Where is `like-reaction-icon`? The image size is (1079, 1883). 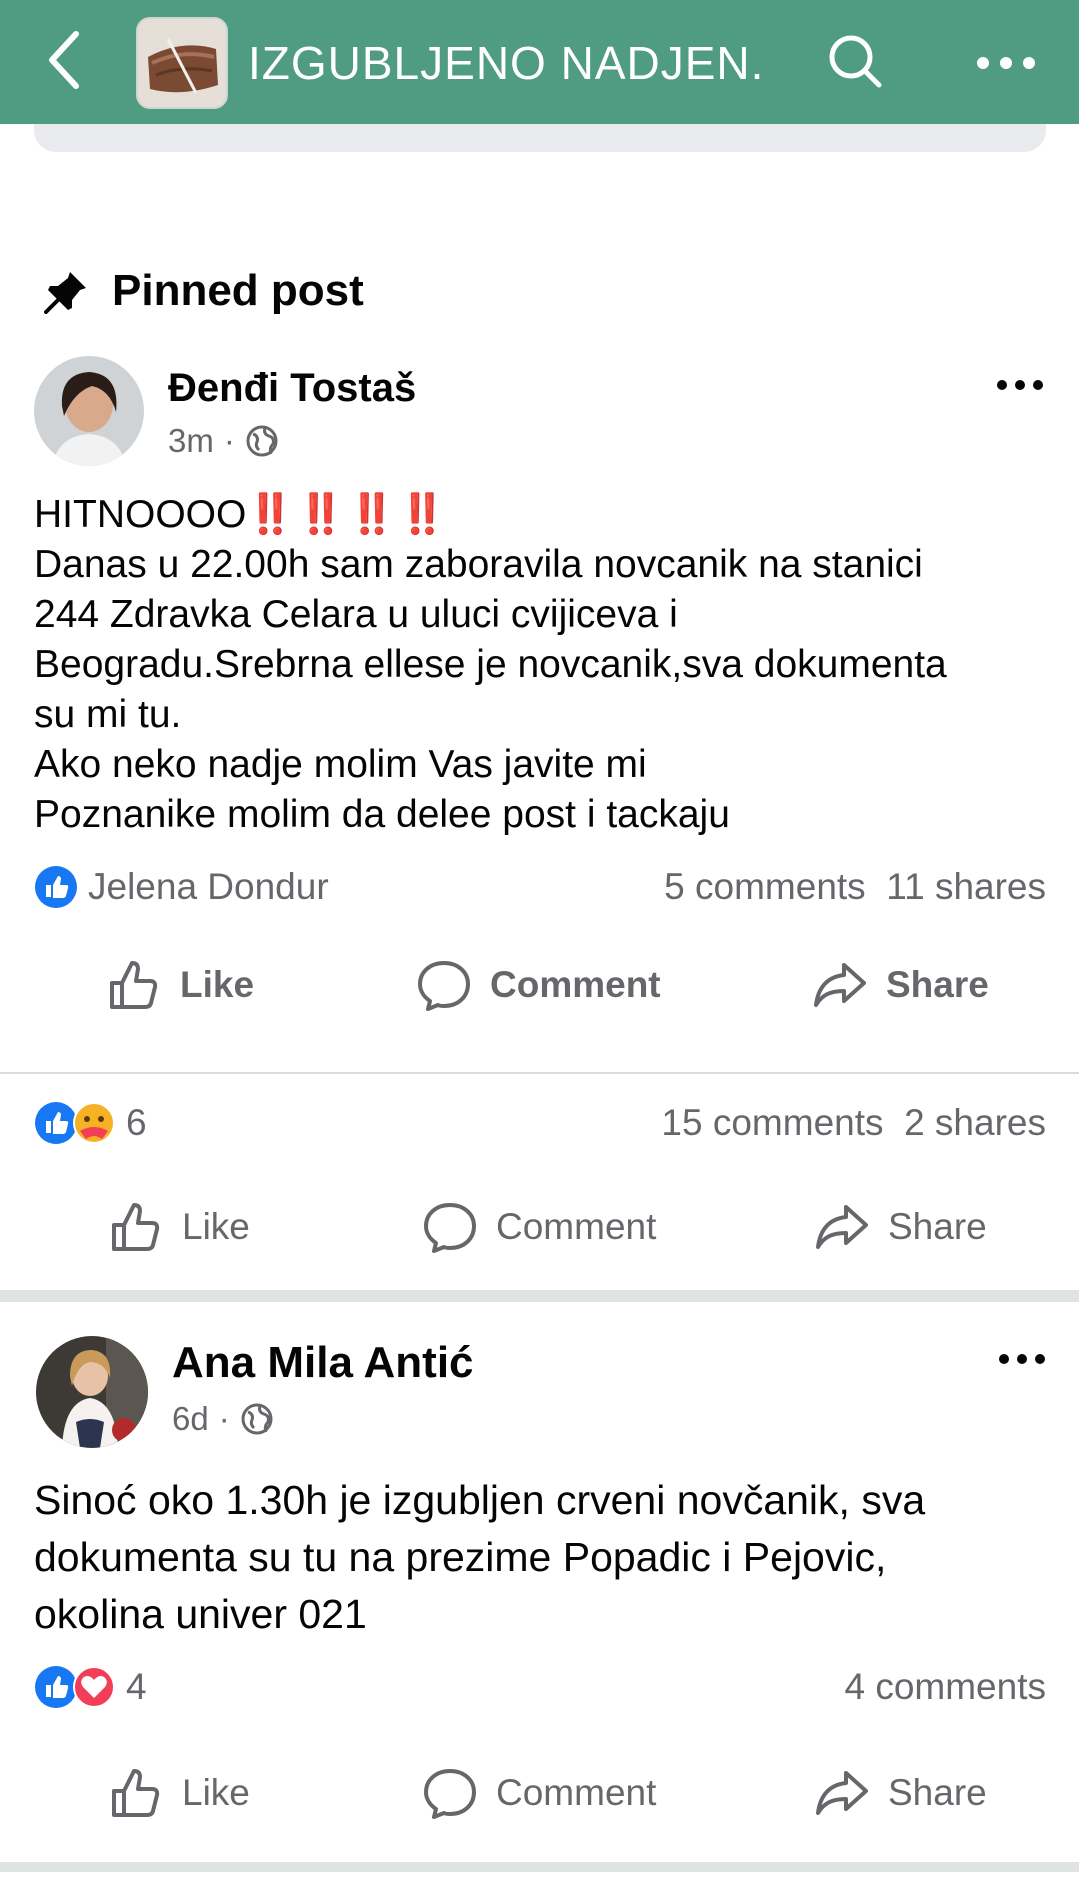 like-reaction-icon is located at coordinates (56, 887).